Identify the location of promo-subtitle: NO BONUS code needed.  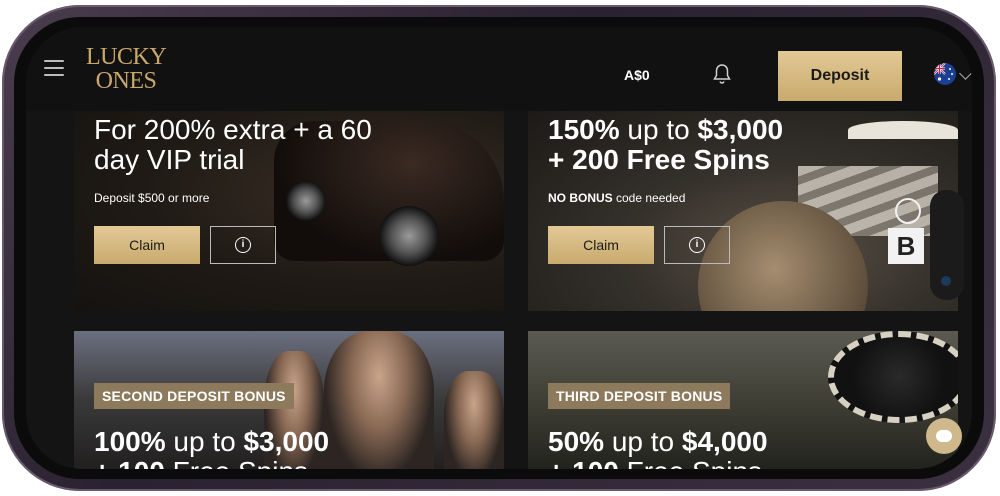
(616, 198).